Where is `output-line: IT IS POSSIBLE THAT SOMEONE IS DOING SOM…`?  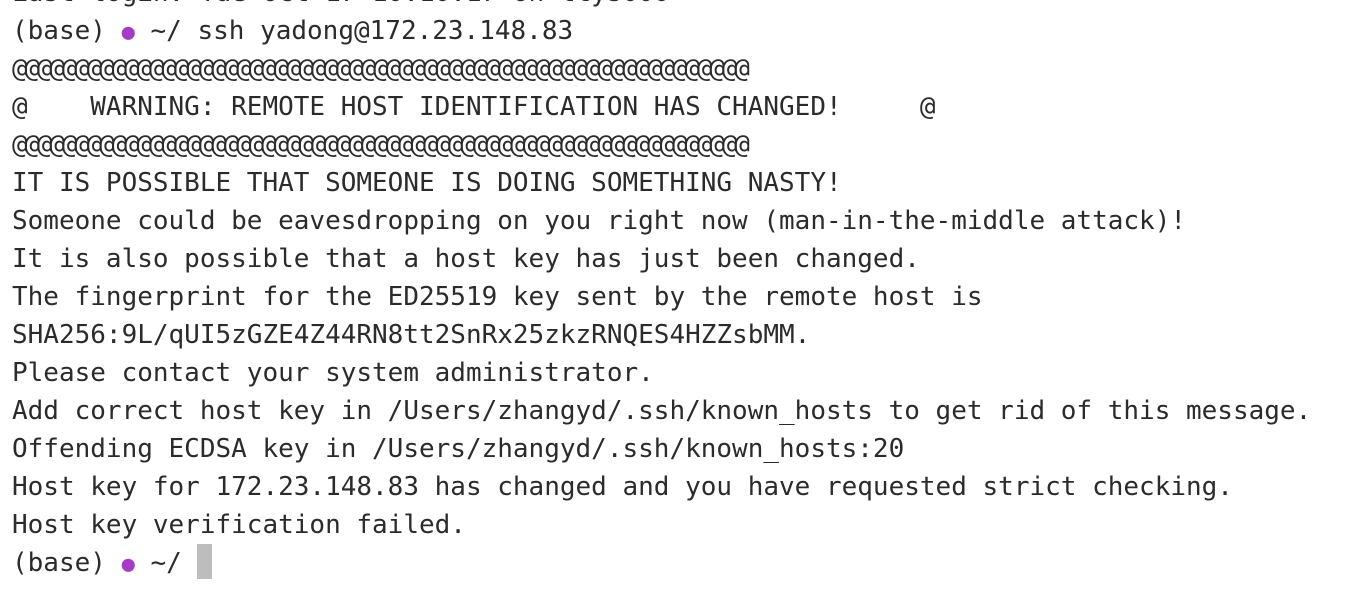
output-line: IT IS POSSIBLE THAT SOMEONE IS DOING SOM… is located at coordinates (427, 183).